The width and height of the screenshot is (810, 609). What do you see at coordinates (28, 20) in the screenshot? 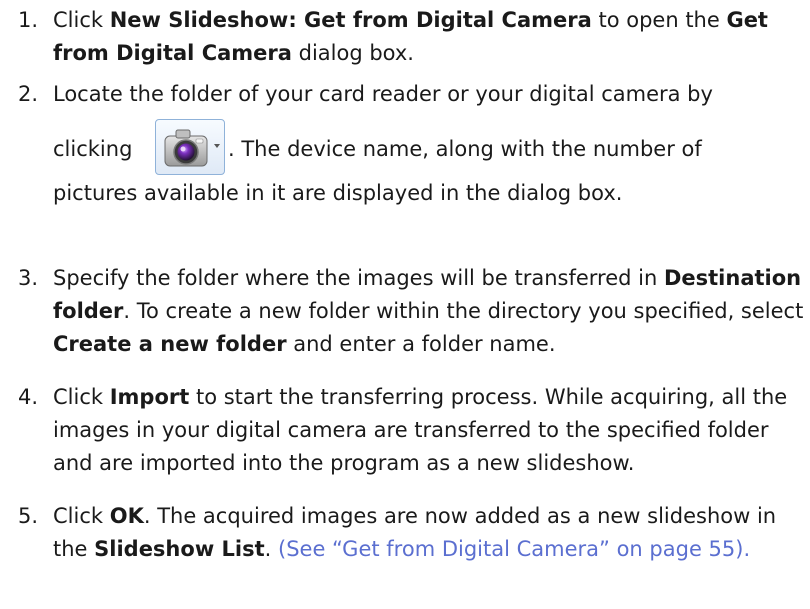
I see `step-number: 1.` at bounding box center [28, 20].